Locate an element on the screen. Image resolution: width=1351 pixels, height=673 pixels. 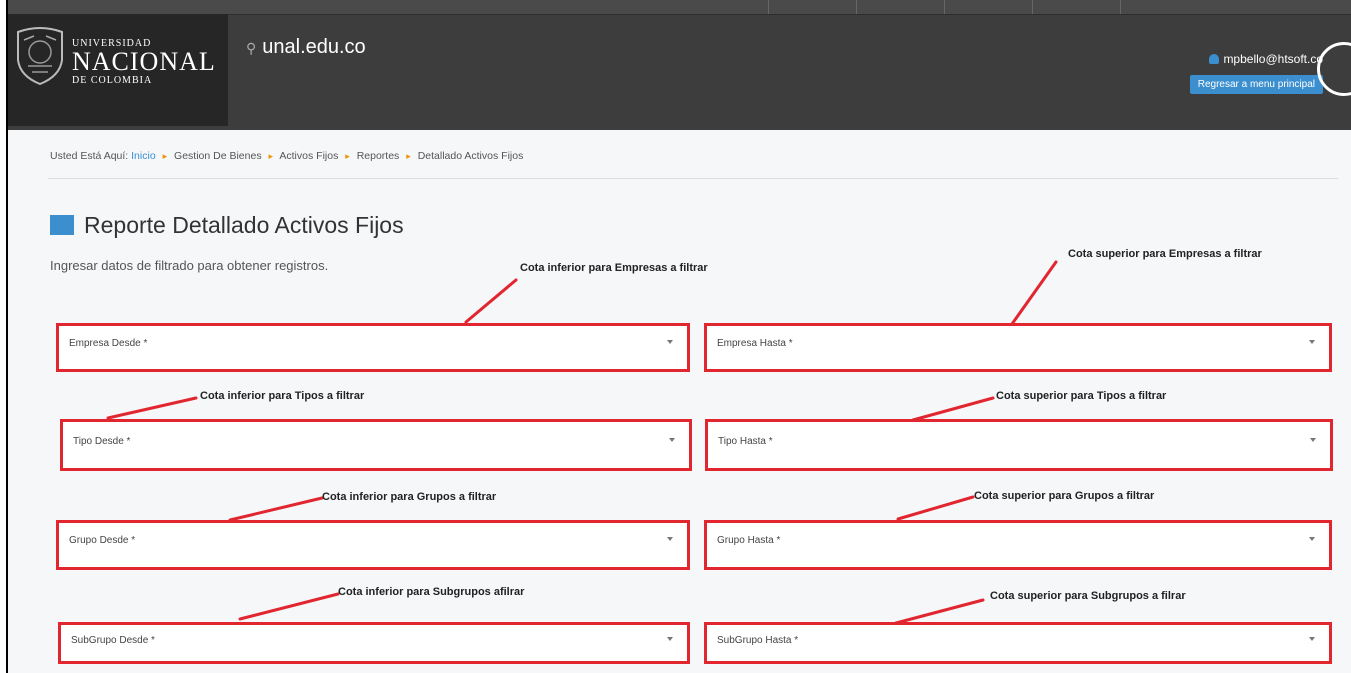
annotation-empresa-desde: Cota inferior para Empresas a filtrar is located at coordinates (614, 268).